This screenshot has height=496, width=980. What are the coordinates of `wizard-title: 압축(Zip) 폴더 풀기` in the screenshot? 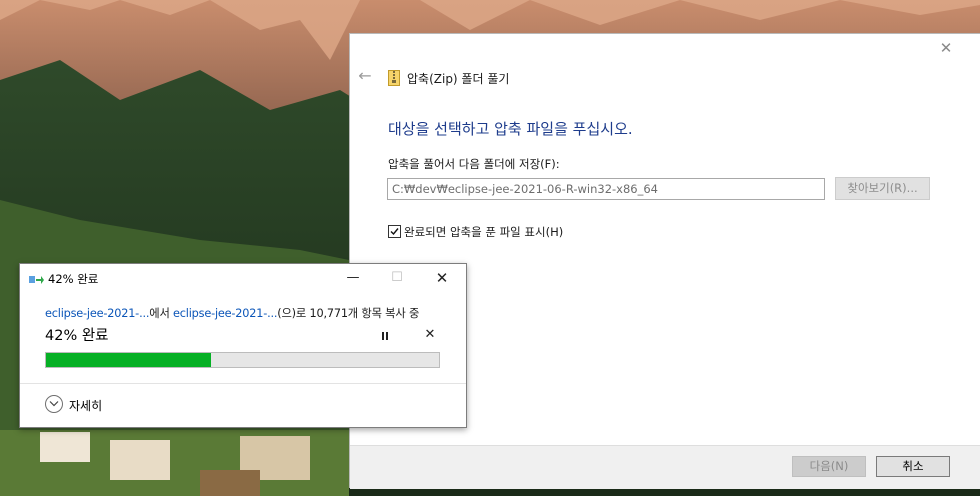 It's located at (458, 79).